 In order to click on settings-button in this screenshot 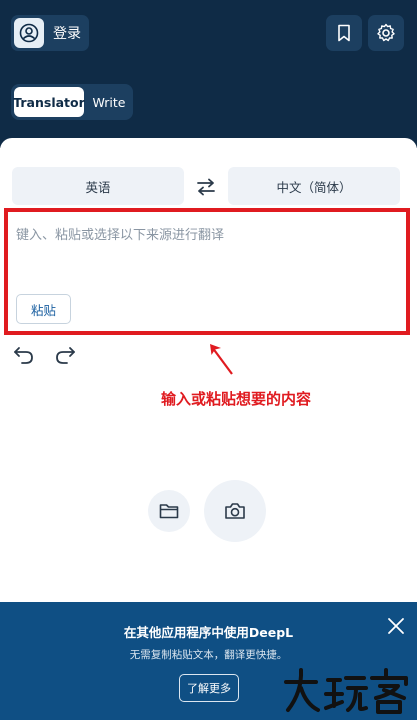, I will do `click(386, 33)`.